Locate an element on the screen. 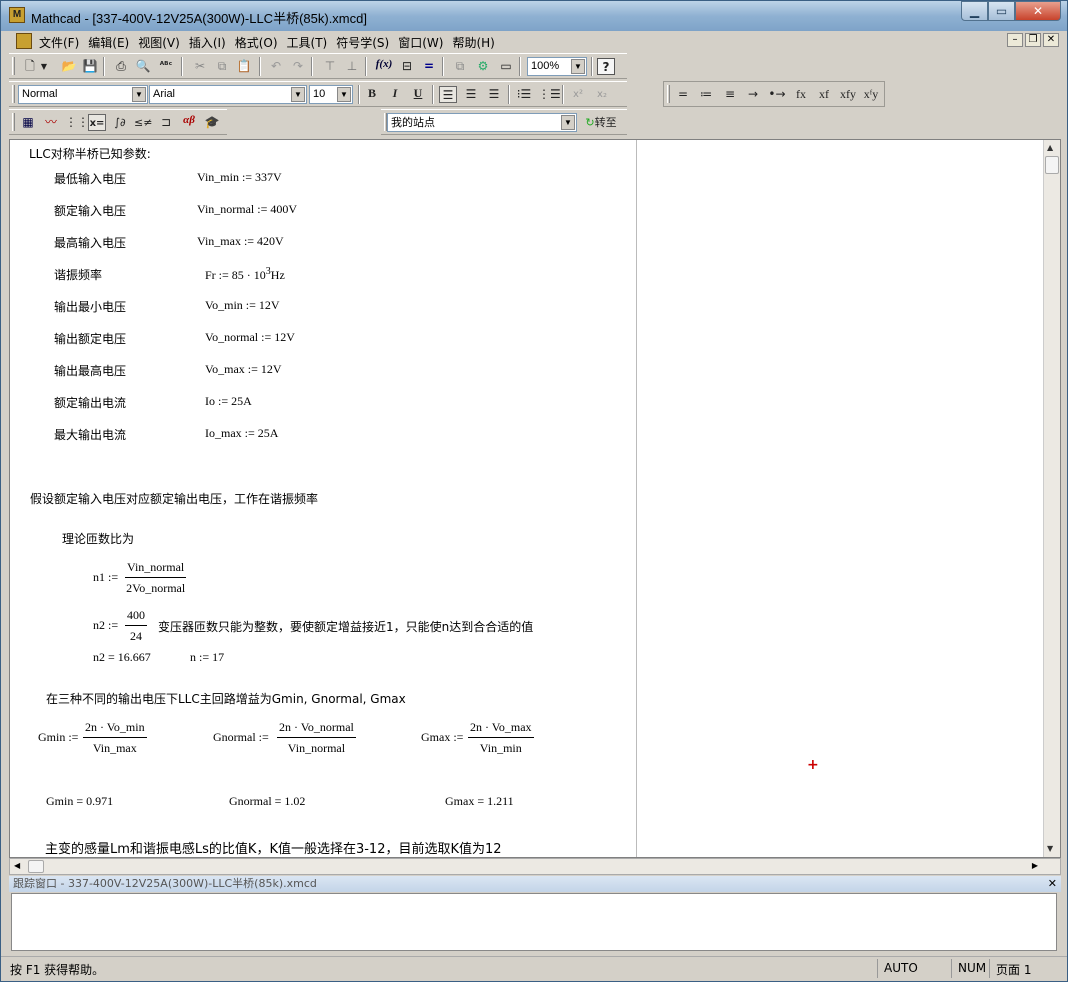  param-expr: Vo_normal := 12V is located at coordinates (250, 337).